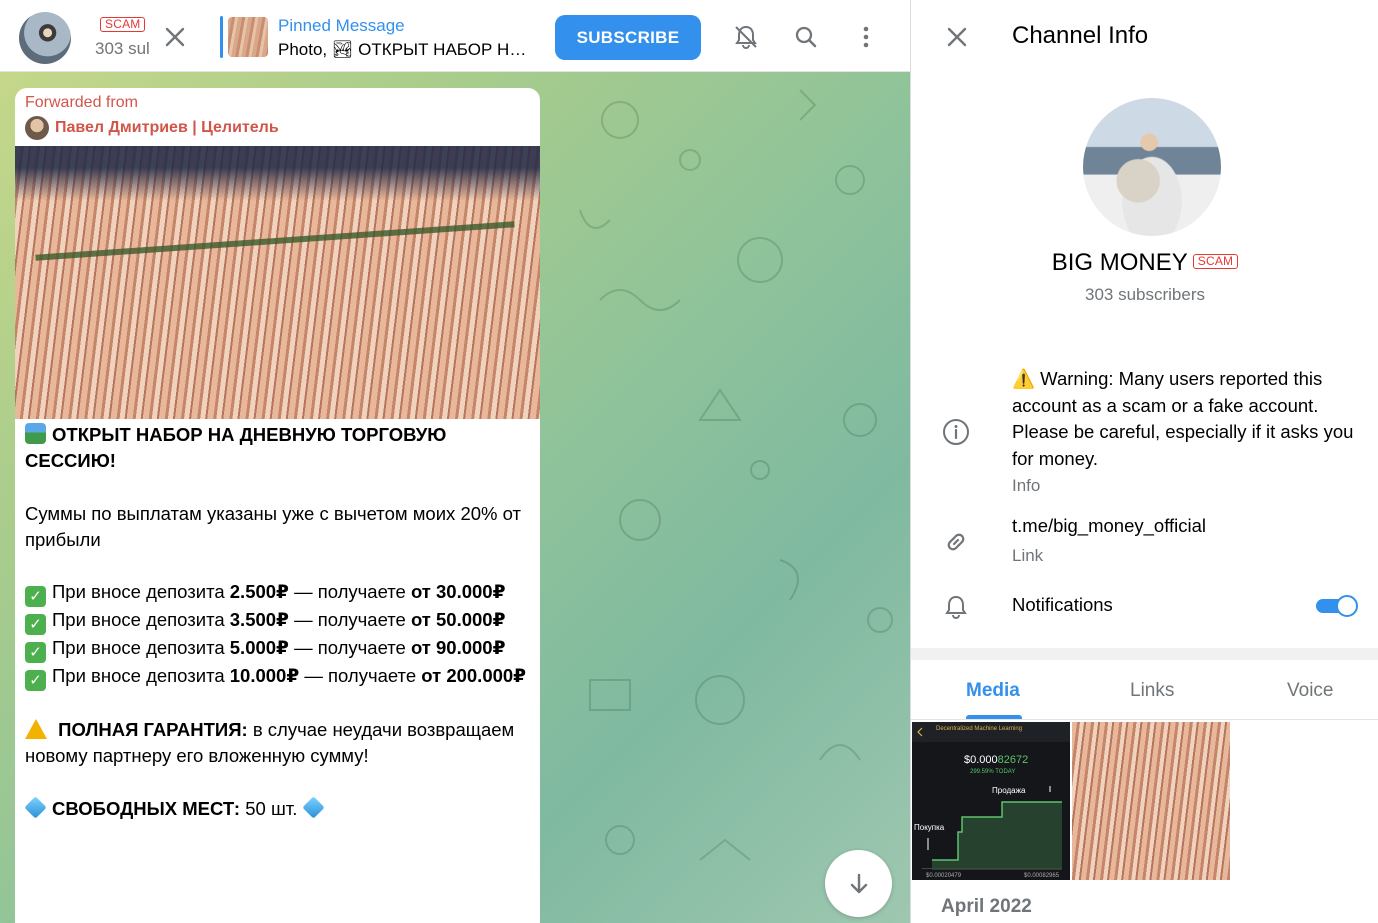 The image size is (1378, 923). I want to click on thumb-header: Decentralized Machine Learning, so click(979, 729).